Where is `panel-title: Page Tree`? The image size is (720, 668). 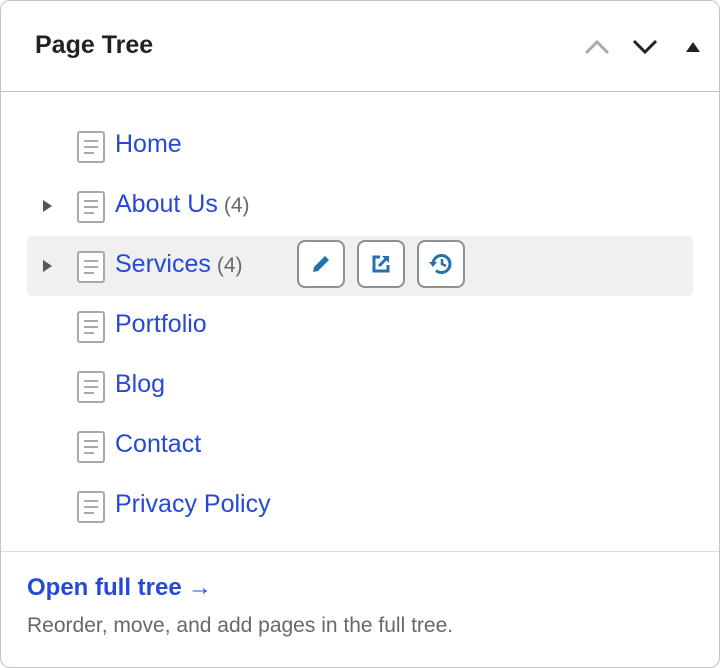 panel-title: Page Tree is located at coordinates (94, 45).